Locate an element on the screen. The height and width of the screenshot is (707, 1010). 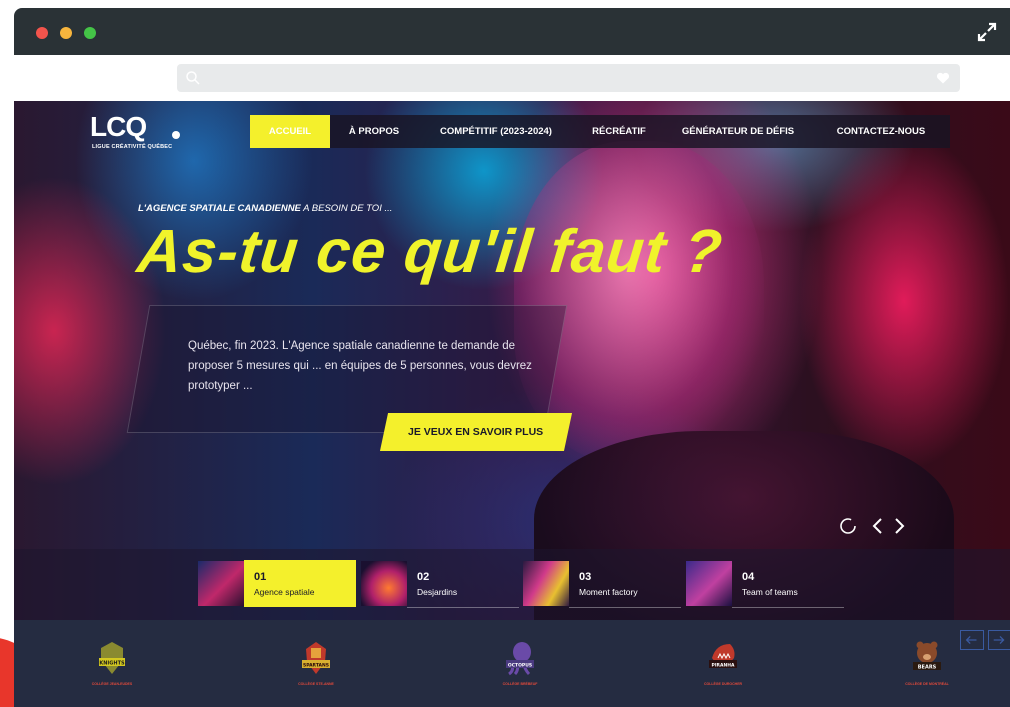
nav-item-a-propos: À PROPOS is located at coordinates (374, 131).